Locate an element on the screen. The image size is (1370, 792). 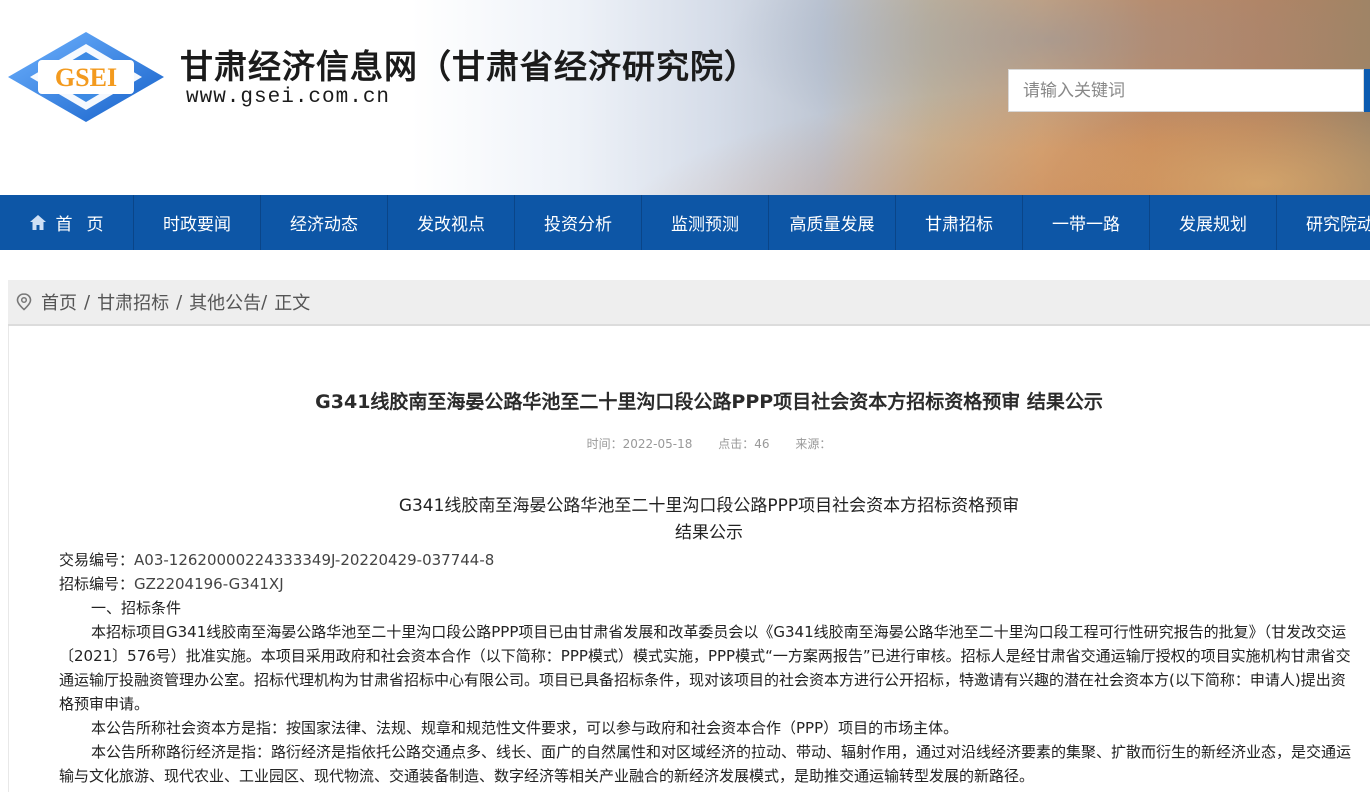
header-banner-mountain is located at coordinates (1210, 147).